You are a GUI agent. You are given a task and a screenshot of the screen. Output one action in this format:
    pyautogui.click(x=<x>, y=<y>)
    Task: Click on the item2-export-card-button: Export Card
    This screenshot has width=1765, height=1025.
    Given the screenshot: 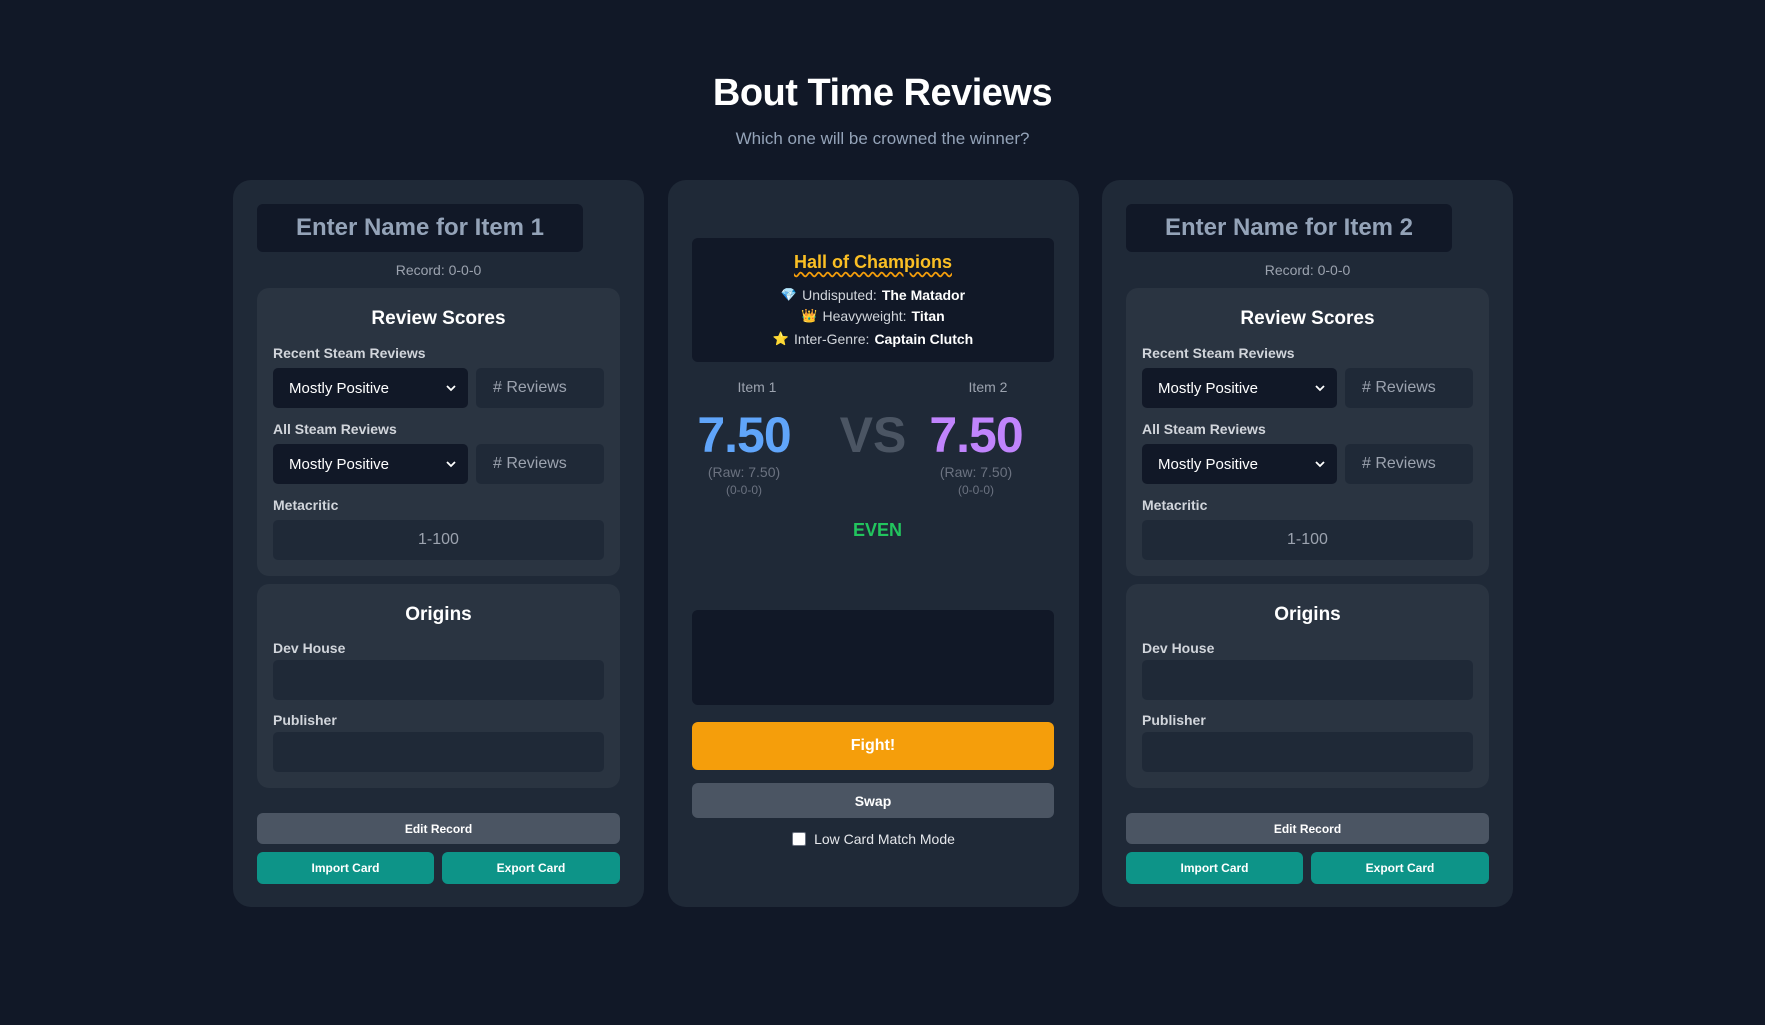 What is the action you would take?
    pyautogui.click(x=1400, y=868)
    